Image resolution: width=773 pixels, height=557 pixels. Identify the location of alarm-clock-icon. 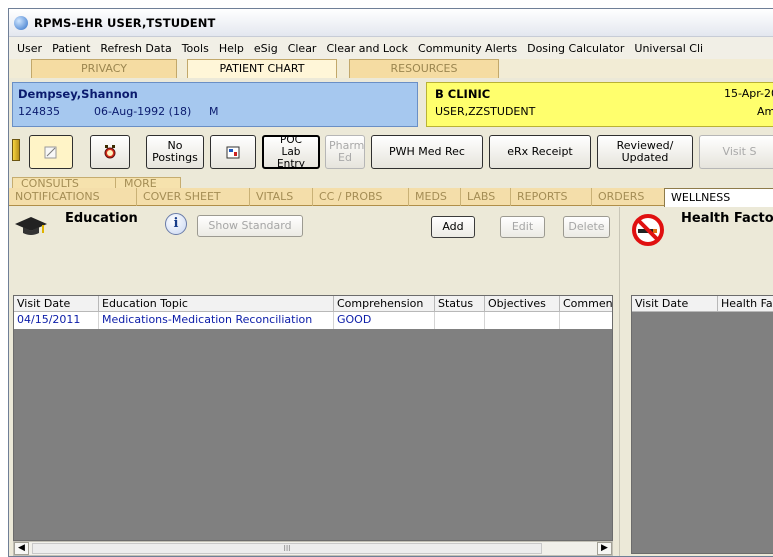
(110, 152).